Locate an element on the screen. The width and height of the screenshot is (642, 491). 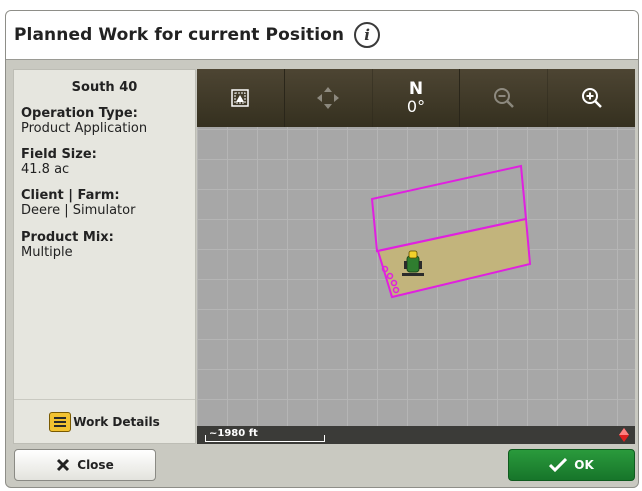
checkmark-icon is located at coordinates (558, 465).